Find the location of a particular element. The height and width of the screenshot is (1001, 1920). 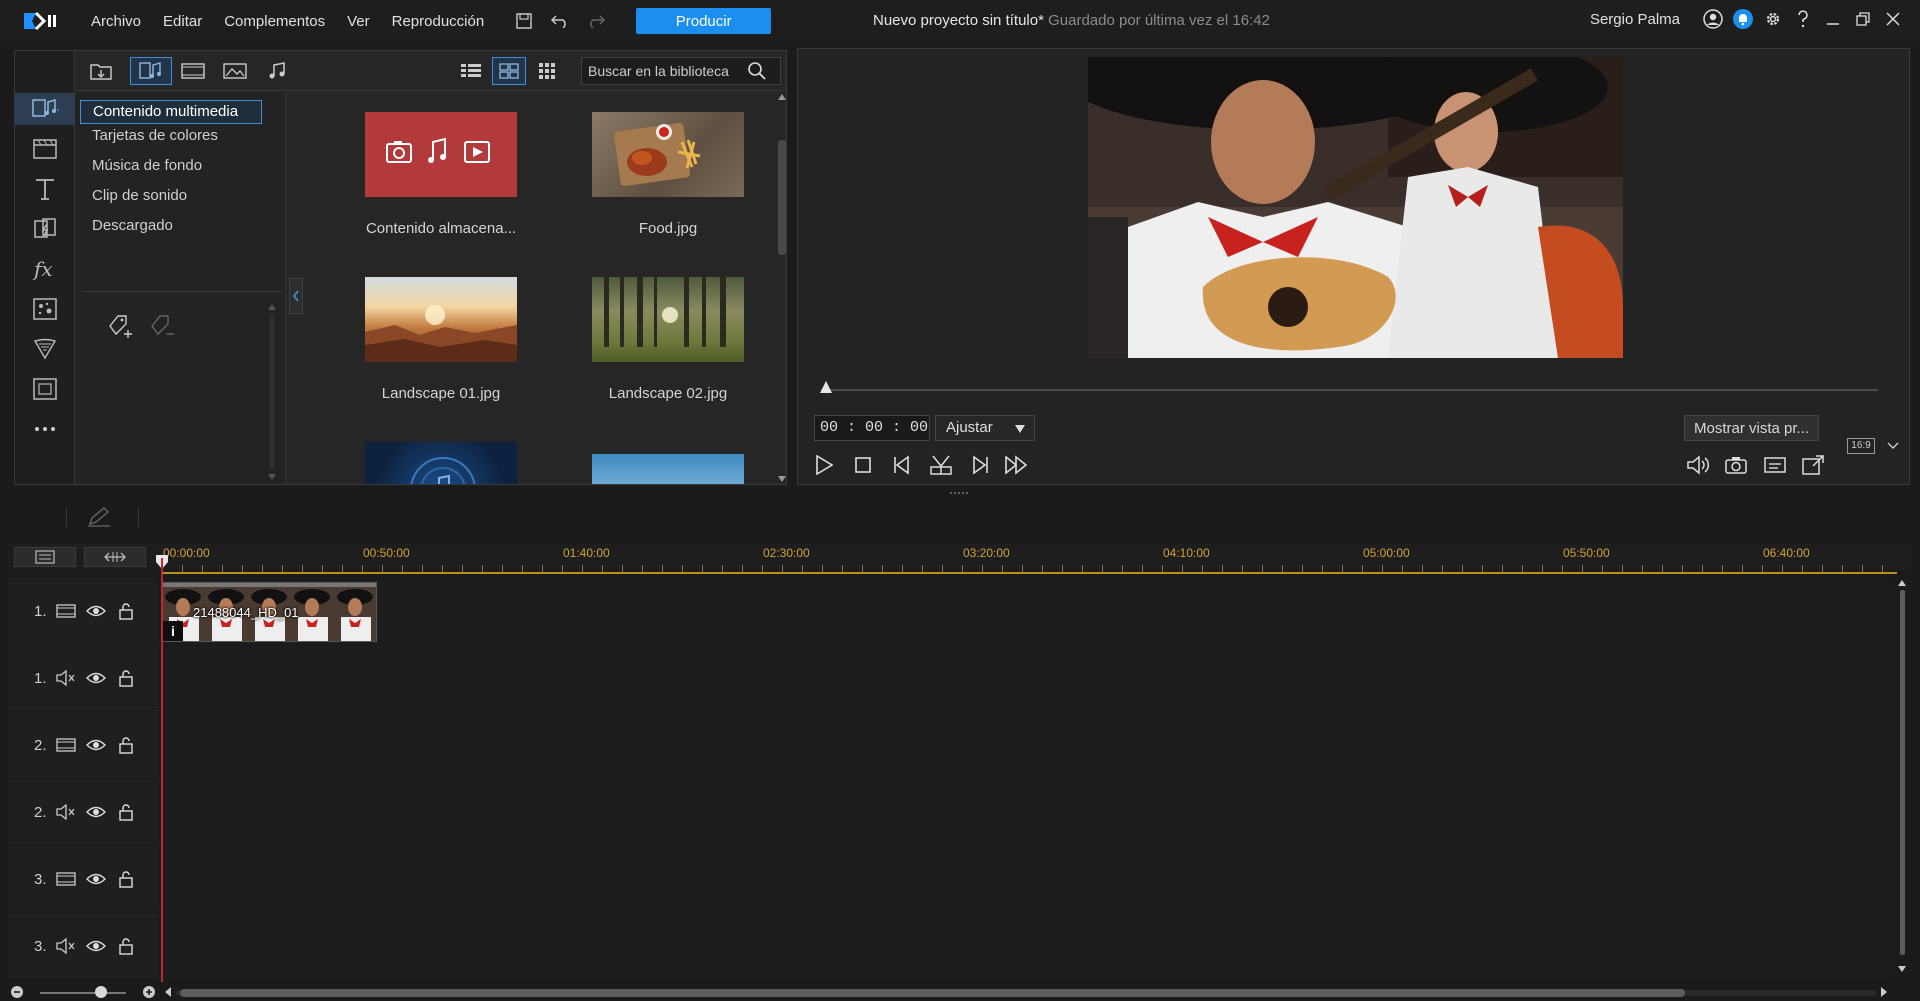

transition-effect-icon is located at coordinates (45, 229).